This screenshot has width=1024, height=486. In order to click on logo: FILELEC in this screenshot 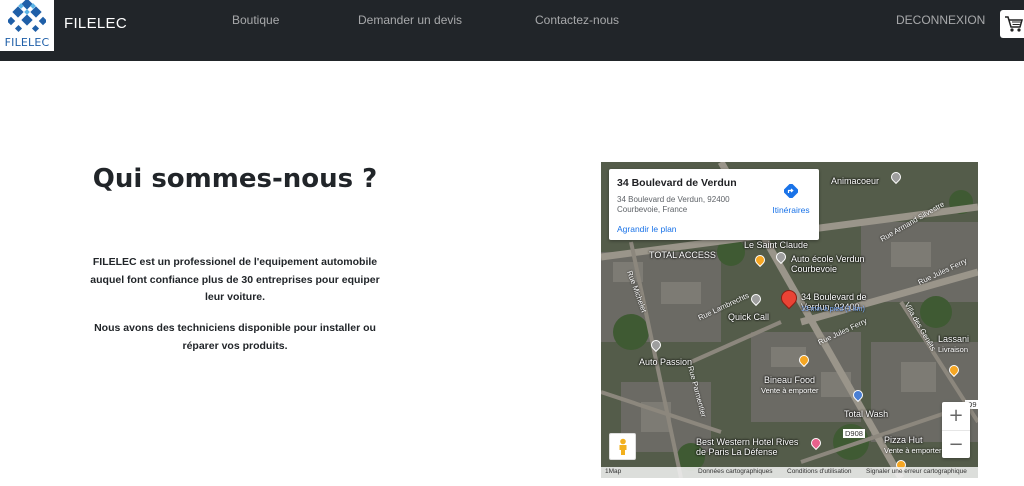, I will do `click(27, 25)`.